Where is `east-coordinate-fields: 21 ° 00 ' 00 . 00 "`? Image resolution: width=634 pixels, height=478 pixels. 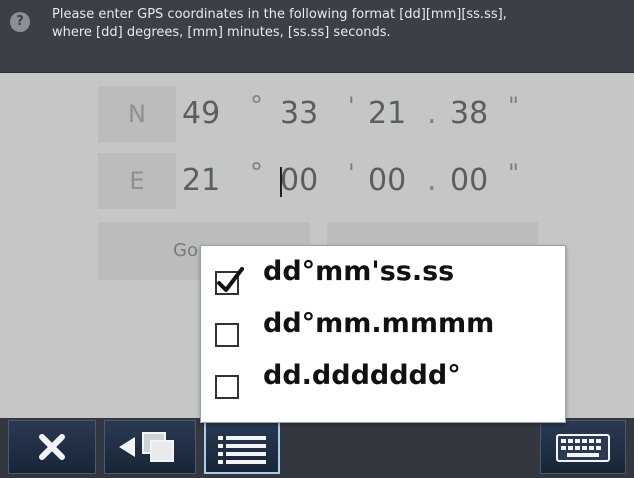
east-coordinate-fields: 21 ° 00 ' 00 . 00 " is located at coordinates (360, 181).